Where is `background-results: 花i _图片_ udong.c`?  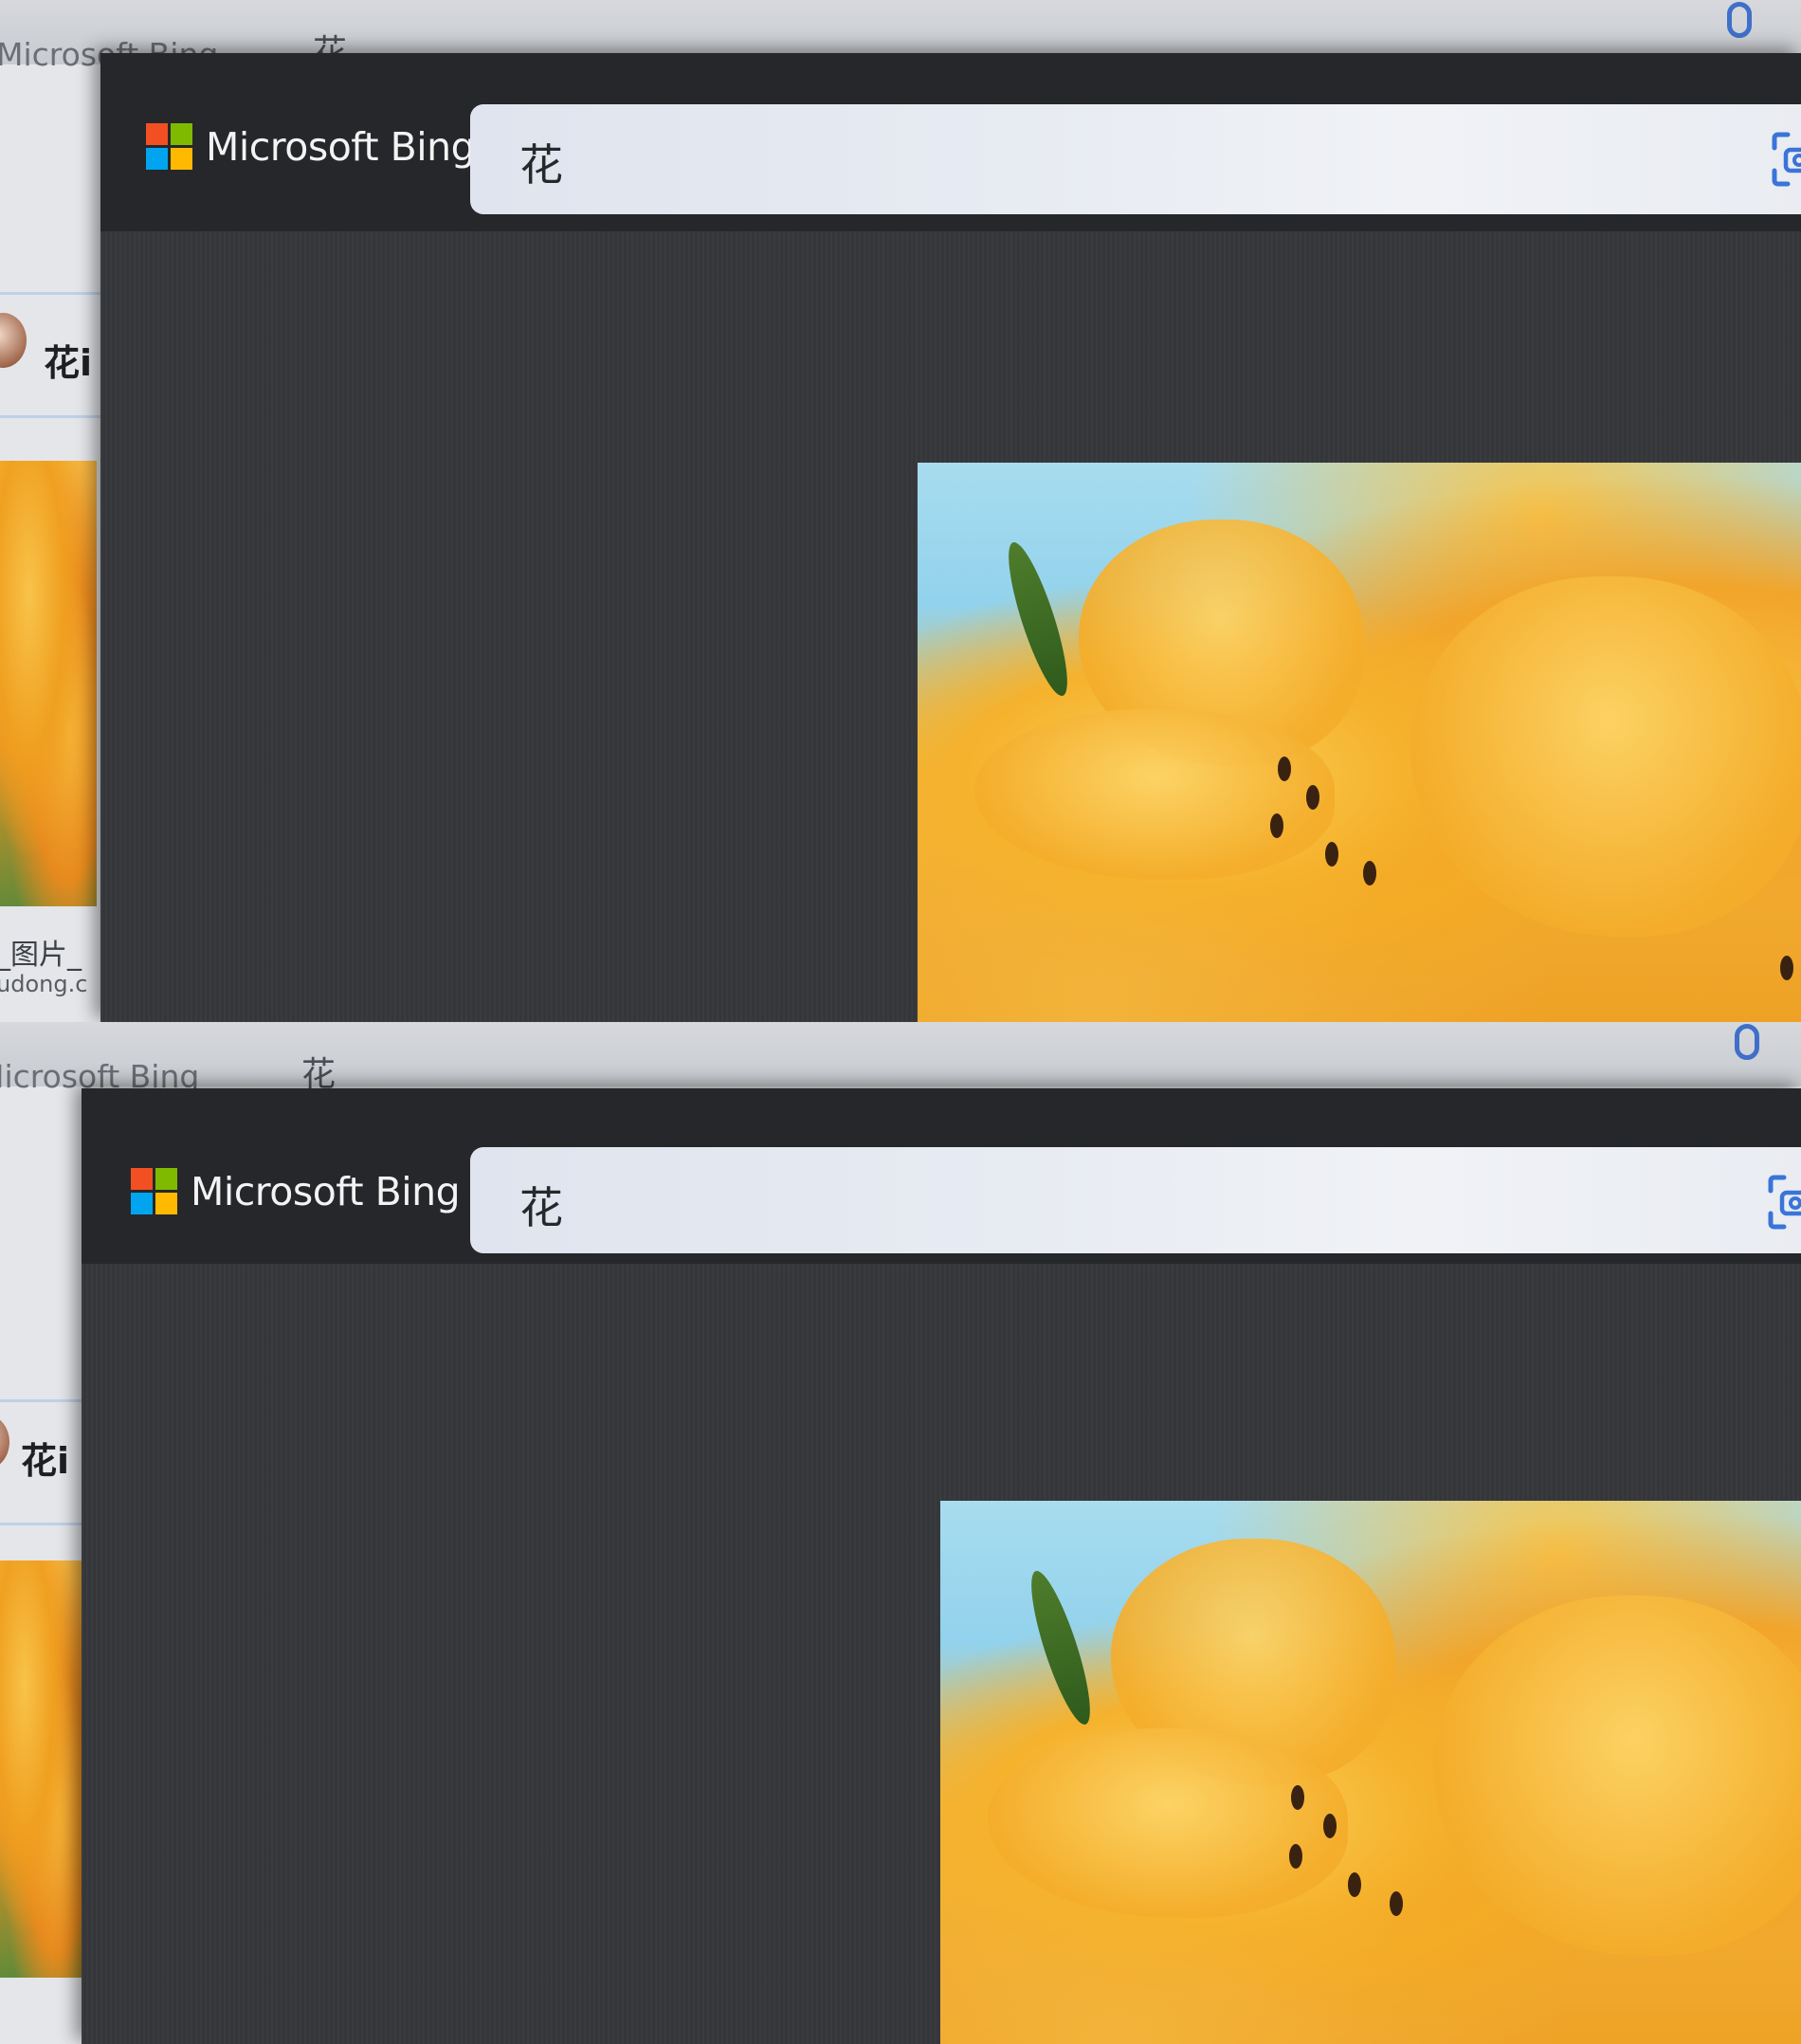 background-results: 花i _图片_ udong.c is located at coordinates (52, 543).